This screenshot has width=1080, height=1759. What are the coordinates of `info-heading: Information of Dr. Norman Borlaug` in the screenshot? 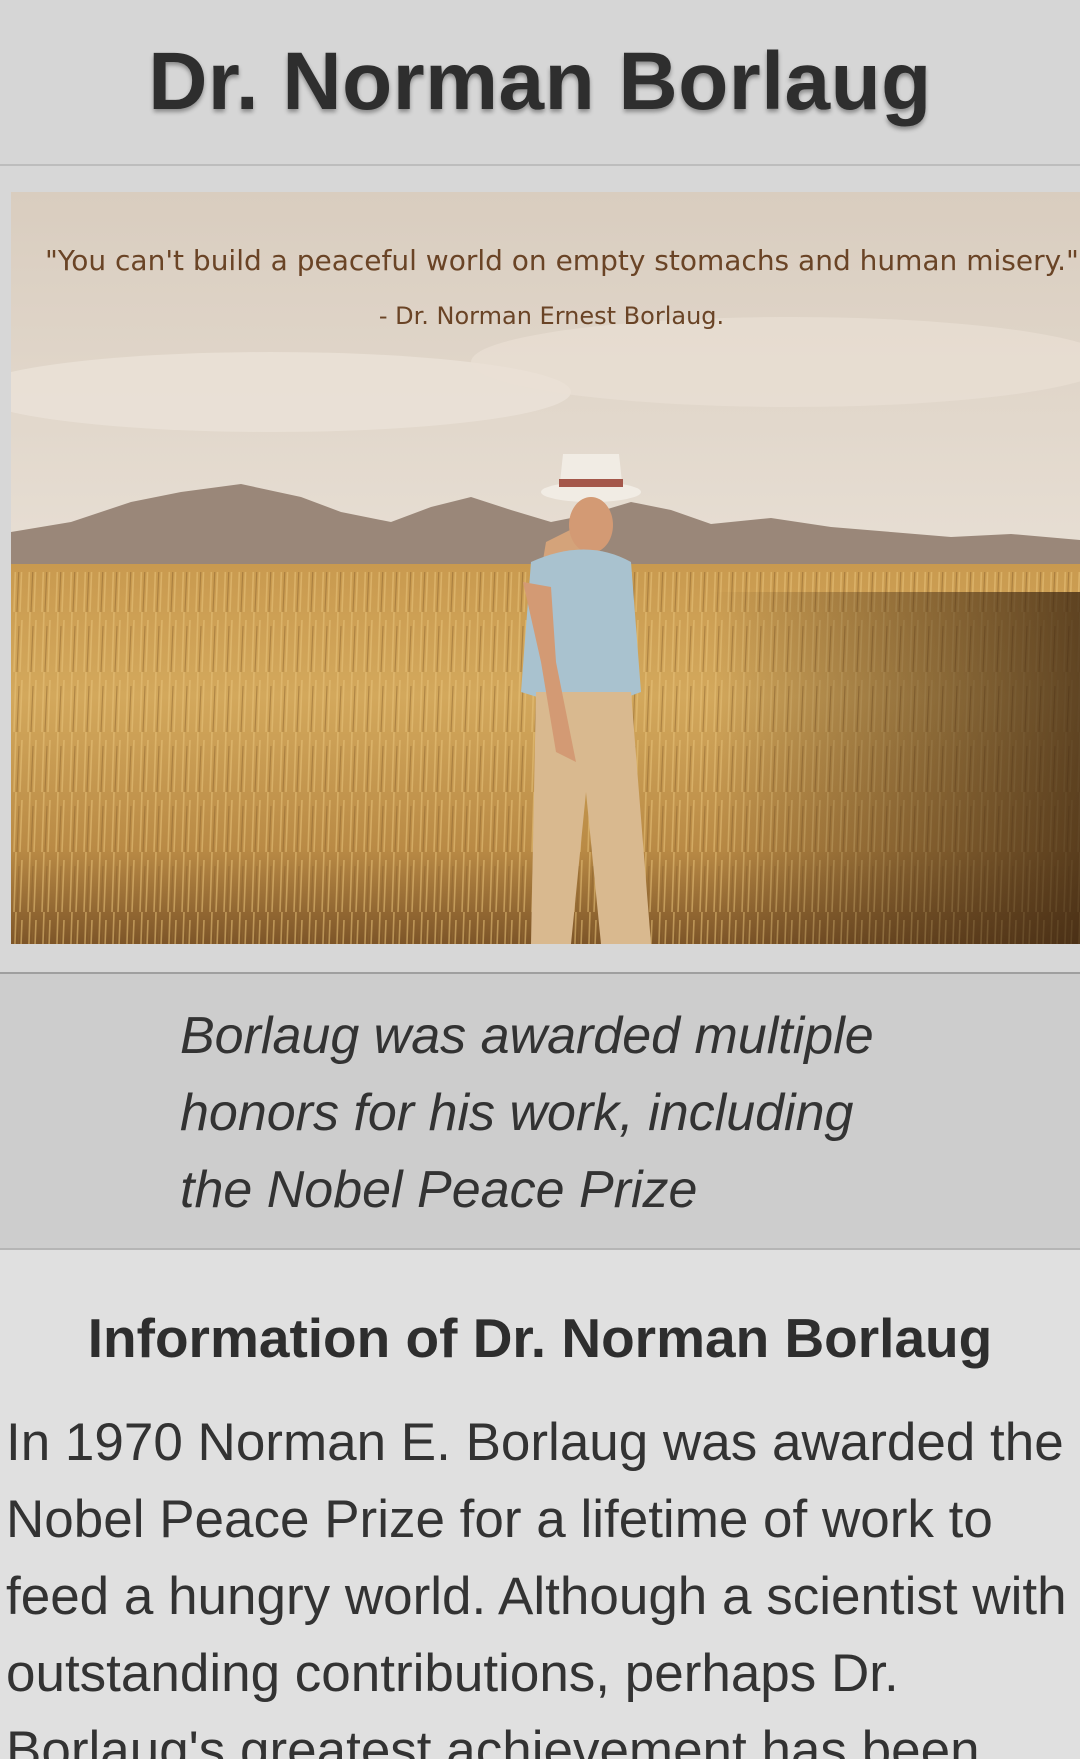 It's located at (540, 1338).